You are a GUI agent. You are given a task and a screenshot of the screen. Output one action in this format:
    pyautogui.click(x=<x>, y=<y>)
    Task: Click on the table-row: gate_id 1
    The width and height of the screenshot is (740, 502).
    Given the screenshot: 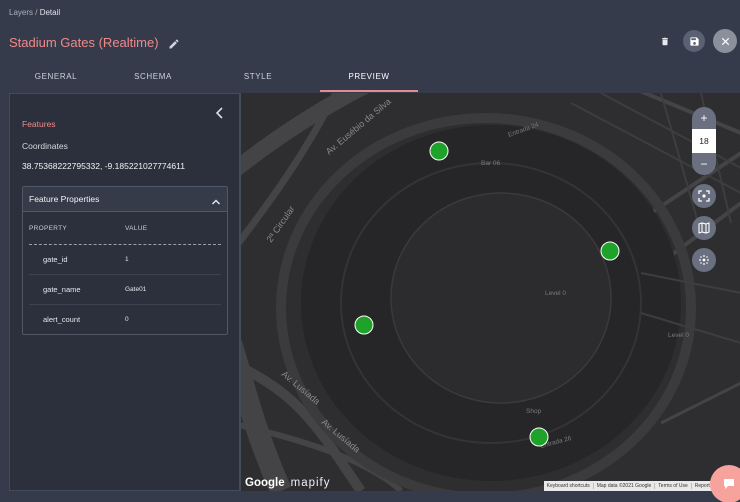 What is the action you would take?
    pyautogui.click(x=125, y=260)
    